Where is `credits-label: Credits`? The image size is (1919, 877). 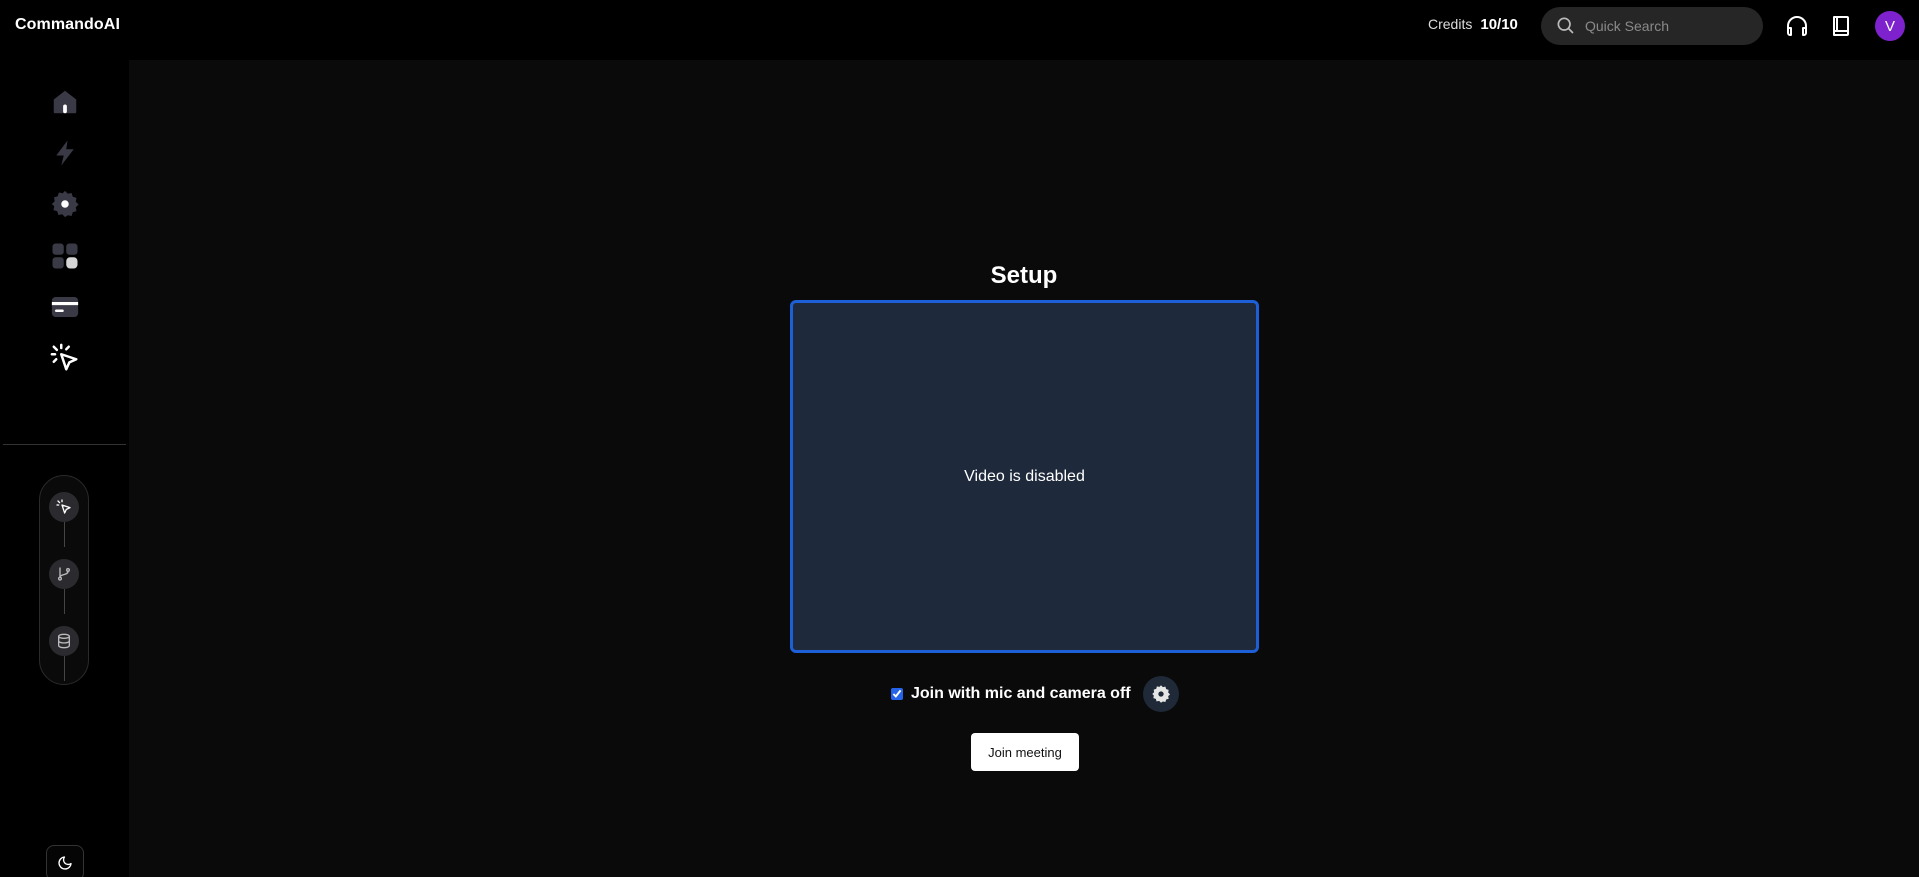
credits-label: Credits is located at coordinates (1450, 24).